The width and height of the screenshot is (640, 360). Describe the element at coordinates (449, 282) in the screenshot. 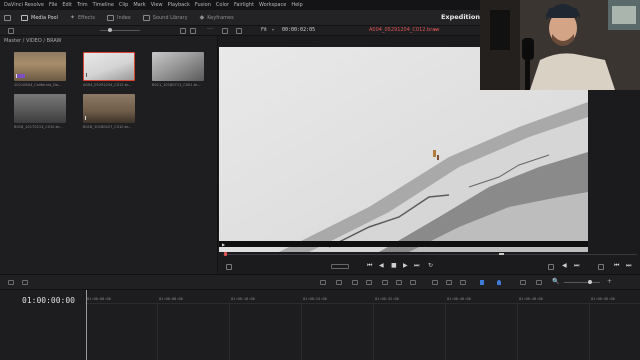

I see `linked-selection-icon` at that location.